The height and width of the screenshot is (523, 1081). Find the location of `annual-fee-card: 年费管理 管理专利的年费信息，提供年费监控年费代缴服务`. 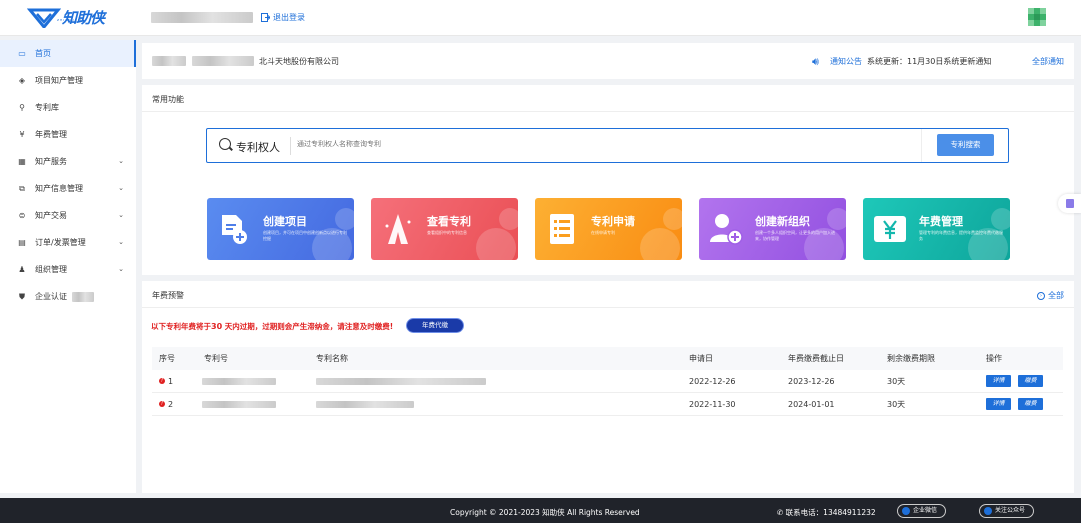

annual-fee-card: 年费管理 管理专利的年费信息，提供年费监控年费代缴服务 is located at coordinates (936, 229).